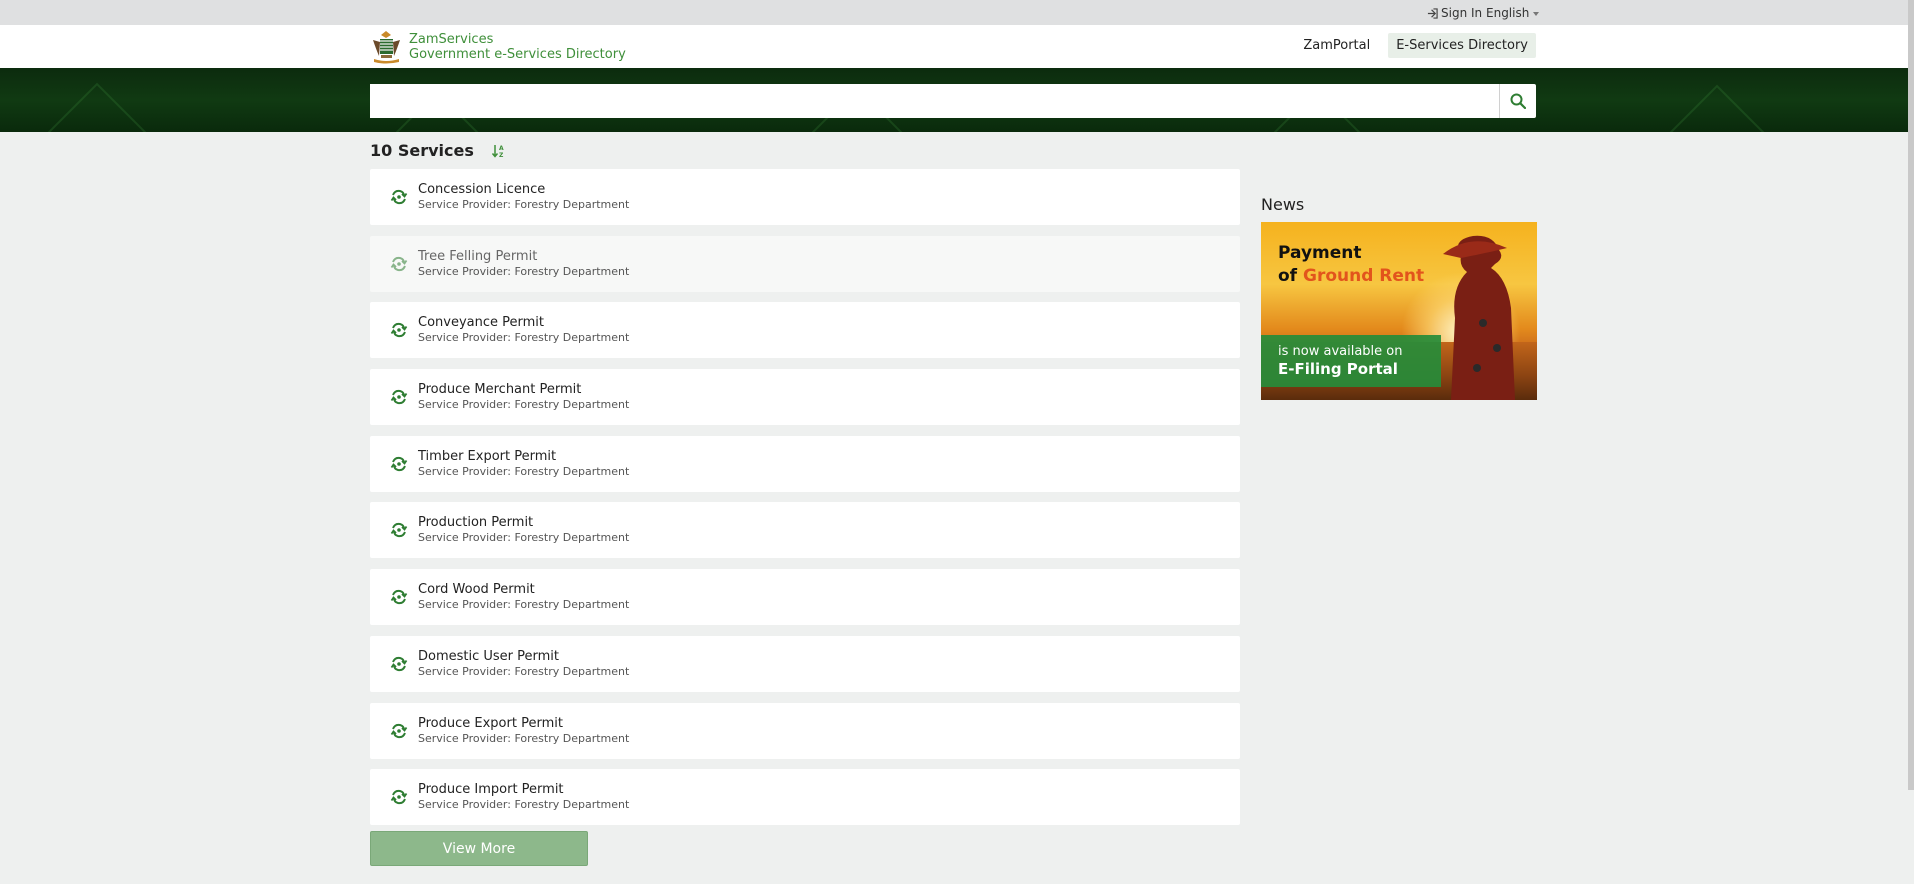  I want to click on banner-strip: is now available on E-Filing Portal, so click(1351, 361).